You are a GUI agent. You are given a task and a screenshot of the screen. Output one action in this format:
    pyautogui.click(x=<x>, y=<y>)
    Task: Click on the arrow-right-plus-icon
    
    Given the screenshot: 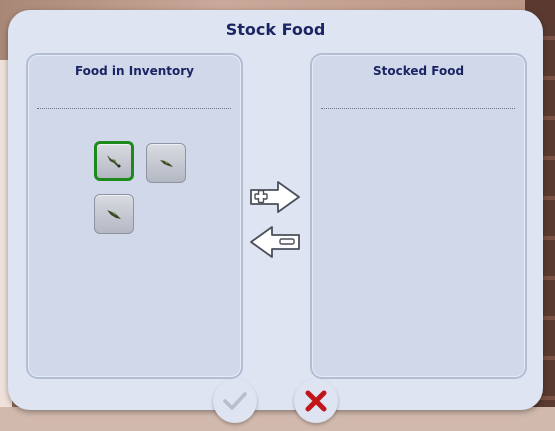 What is the action you would take?
    pyautogui.click(x=275, y=197)
    